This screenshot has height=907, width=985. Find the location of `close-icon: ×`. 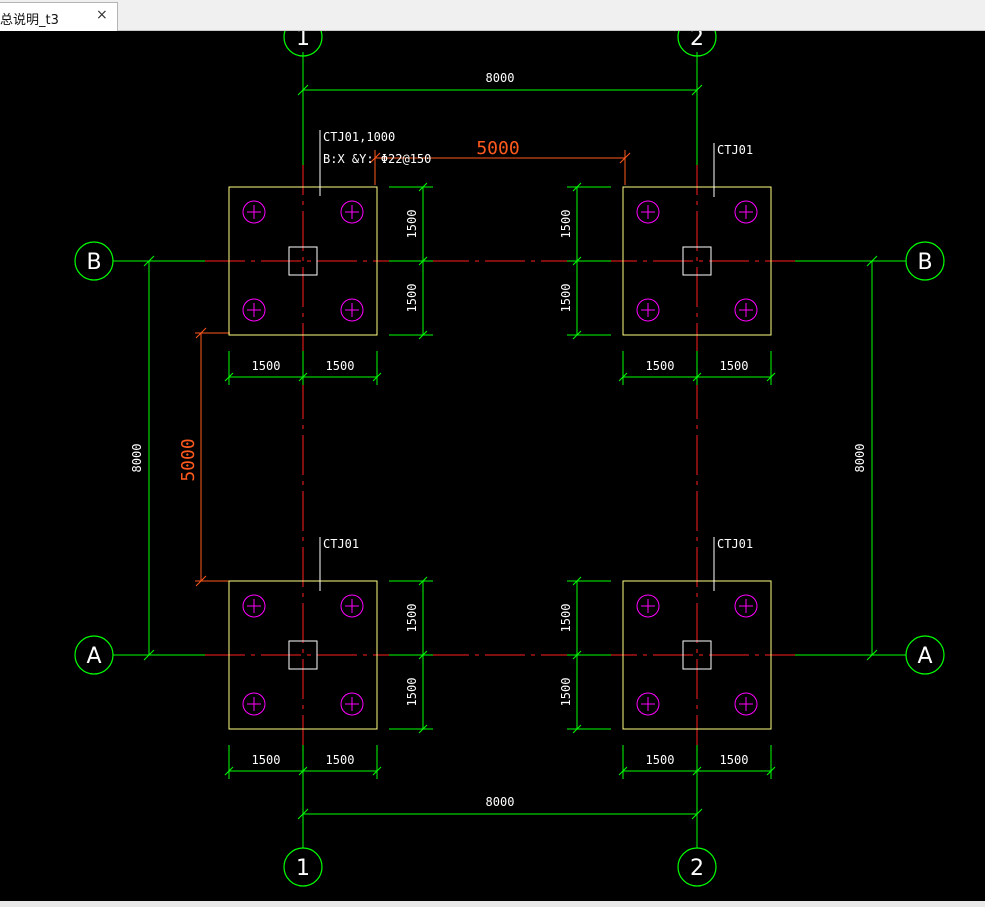

close-icon: × is located at coordinates (102, 15).